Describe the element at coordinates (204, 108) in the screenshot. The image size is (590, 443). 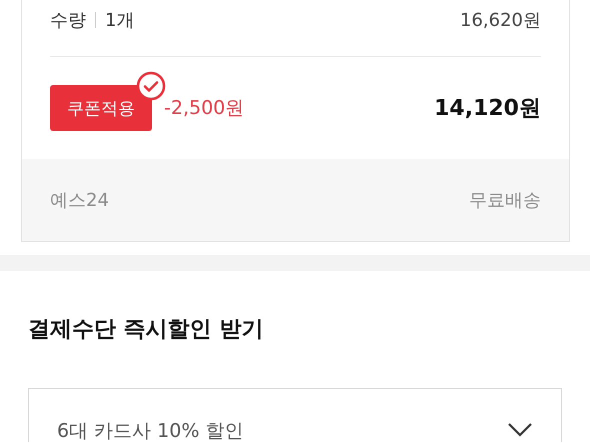
I see `discount-amount: -2,500원` at that location.